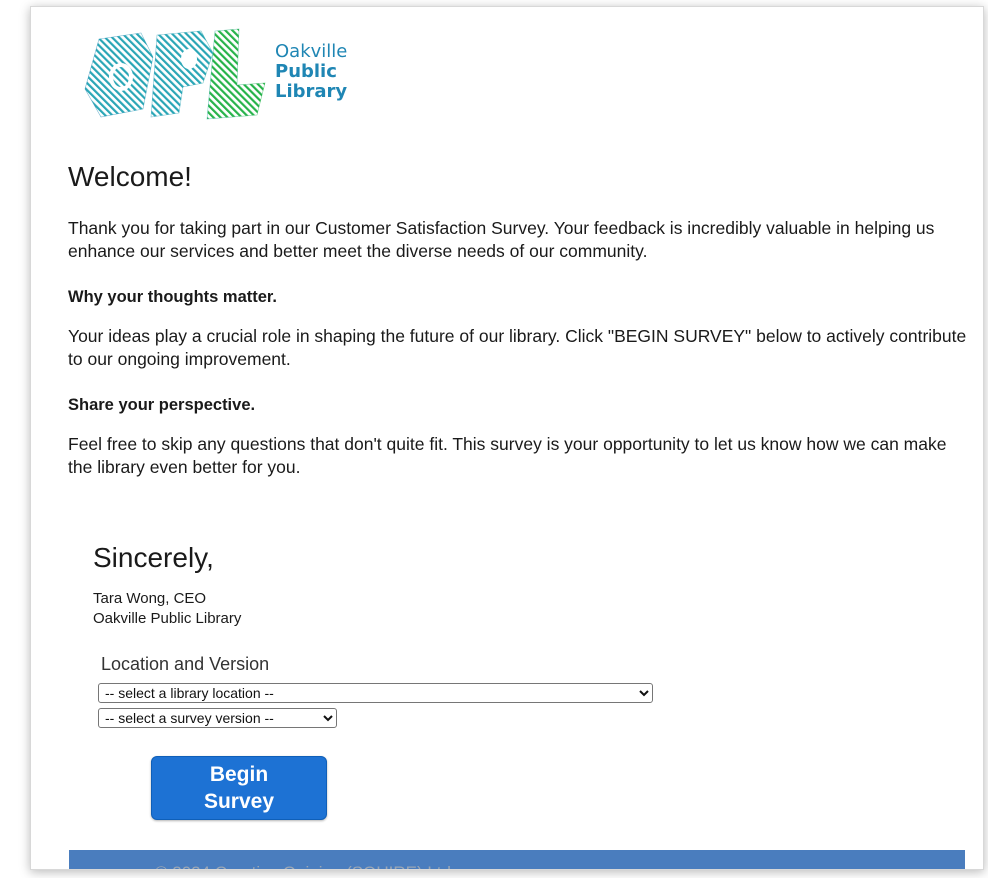 The width and height of the screenshot is (988, 878). What do you see at coordinates (311, 51) in the screenshot?
I see `logo-line-1: Oakville` at bounding box center [311, 51].